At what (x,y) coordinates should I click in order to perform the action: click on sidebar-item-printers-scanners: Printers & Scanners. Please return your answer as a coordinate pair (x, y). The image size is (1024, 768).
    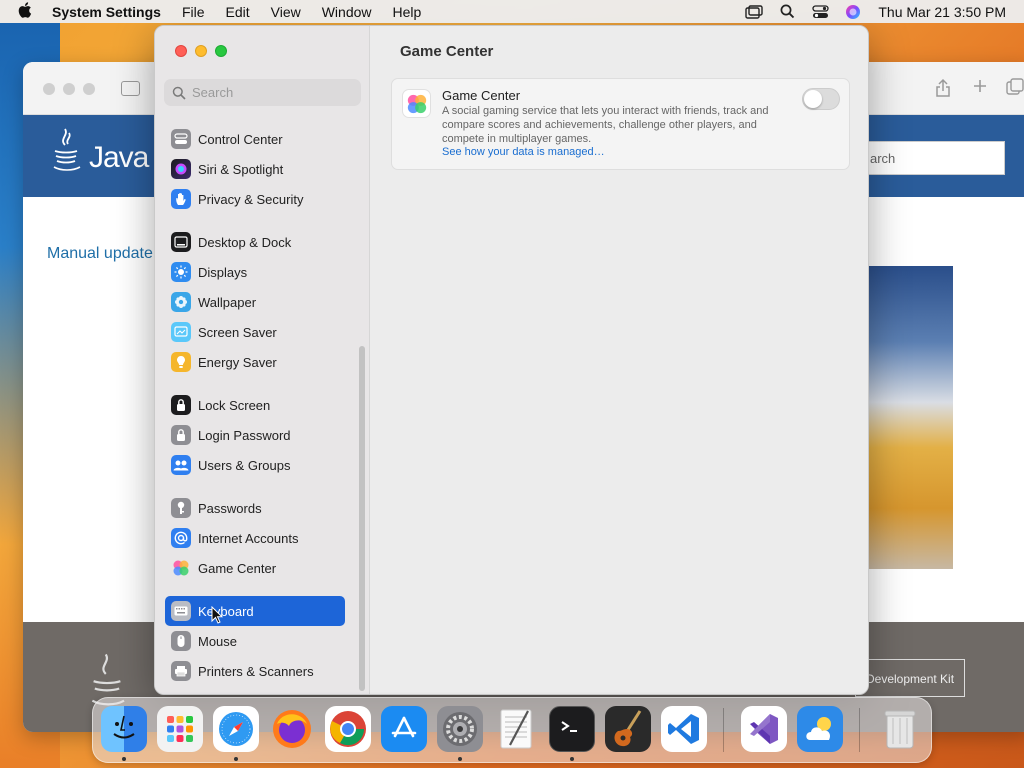
    Looking at the image, I should click on (255, 671).